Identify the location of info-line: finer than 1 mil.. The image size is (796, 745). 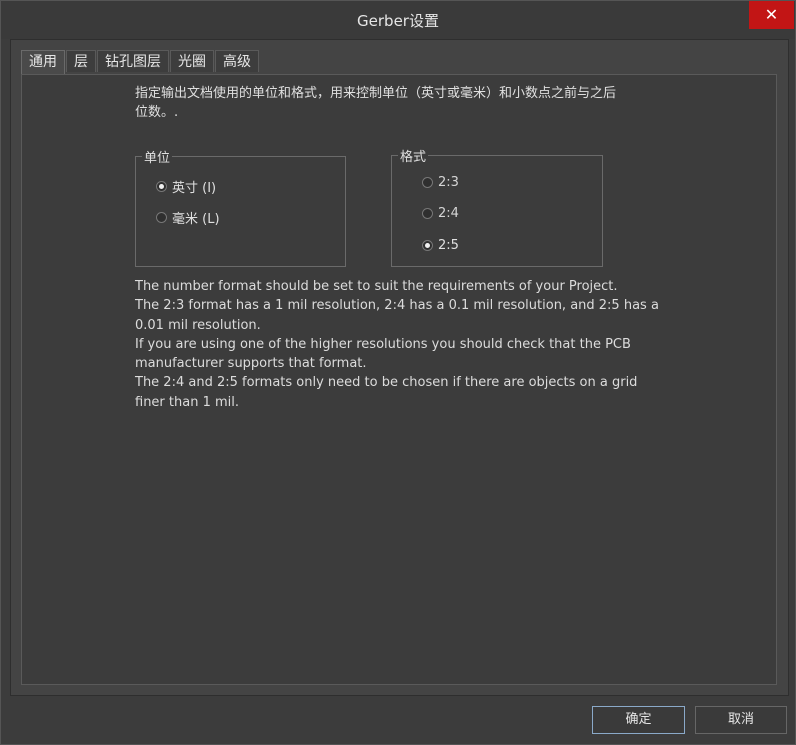
(187, 402).